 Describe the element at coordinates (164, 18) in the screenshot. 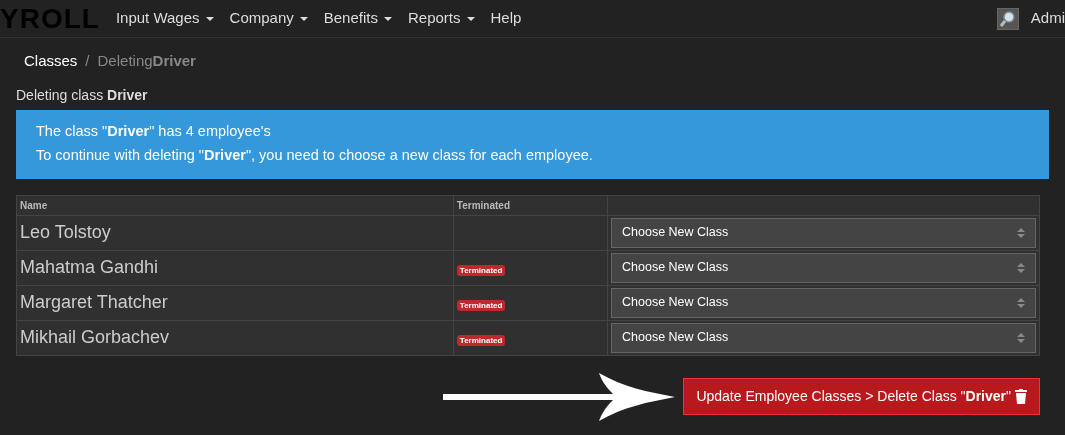

I see `nav-menu: Input Wages` at that location.